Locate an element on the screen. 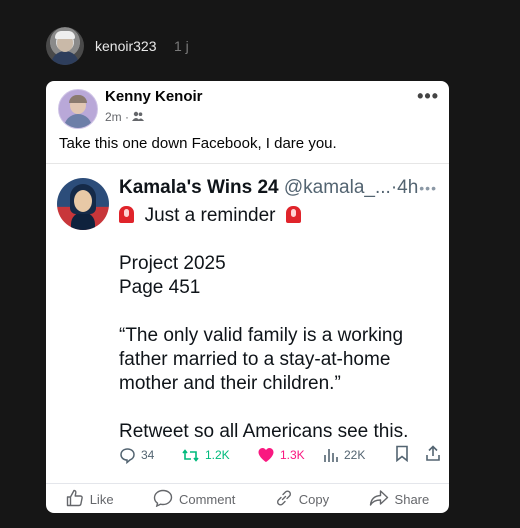  link-icon is located at coordinates (284, 499).